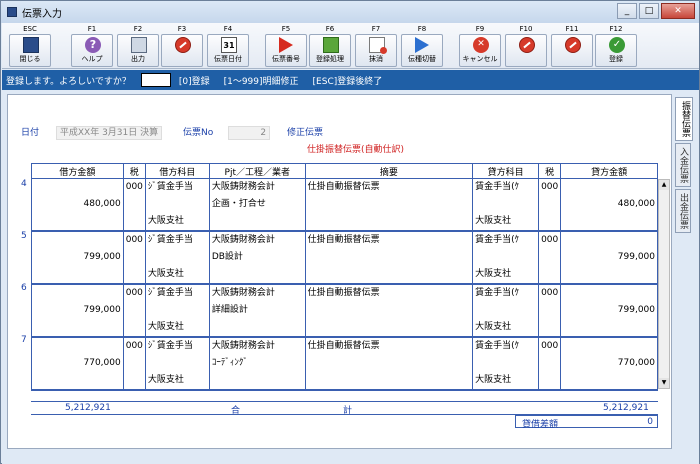 The height and width of the screenshot is (464, 700). Describe the element at coordinates (649, 11) in the screenshot. I see `maximize-button: □` at that location.